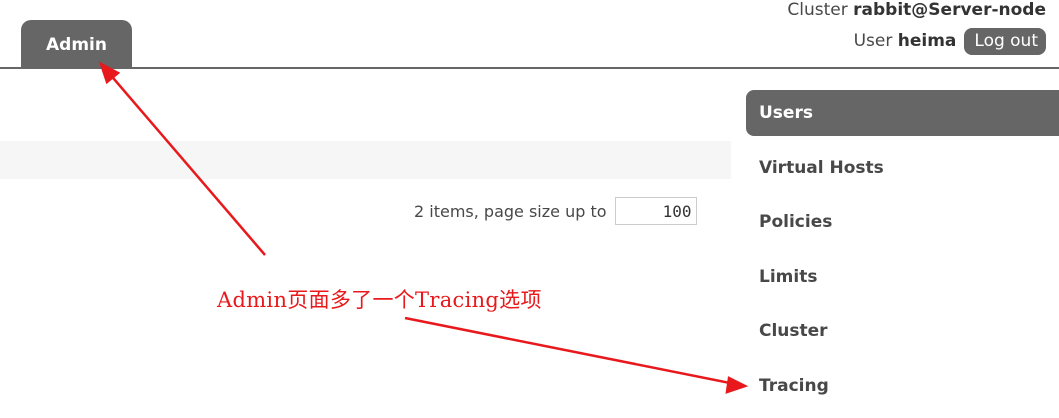  I want to click on annotation-text: Admin页面多了一个Tracing选项, so click(379, 300).